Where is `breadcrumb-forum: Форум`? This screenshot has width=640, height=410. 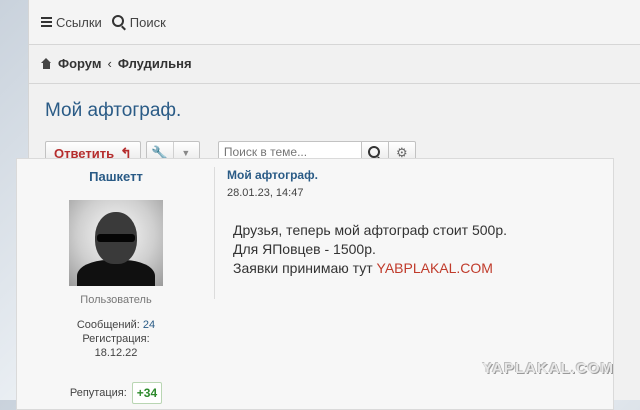 breadcrumb-forum: Форум is located at coordinates (79, 63).